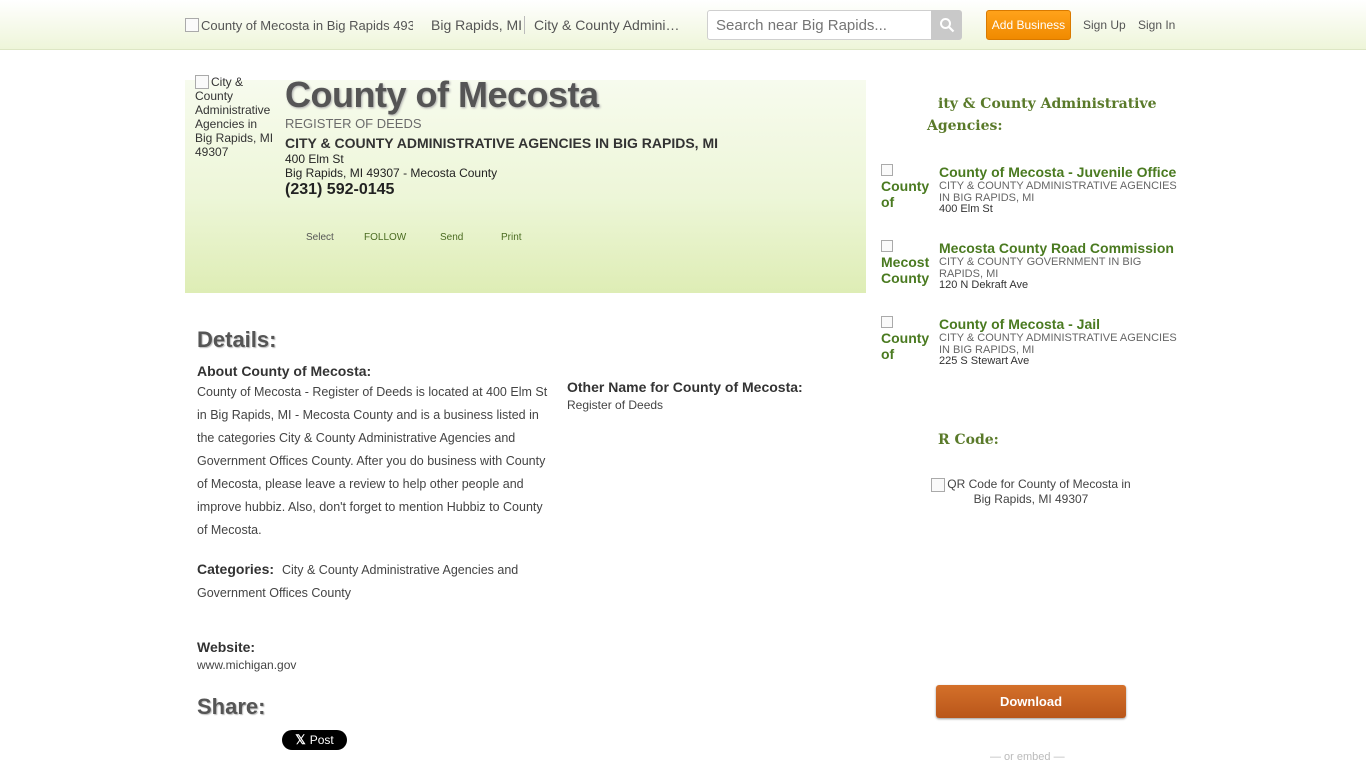  Describe the element at coordinates (300, 739) in the screenshot. I see `x-logo-icon: 𝕏` at that location.